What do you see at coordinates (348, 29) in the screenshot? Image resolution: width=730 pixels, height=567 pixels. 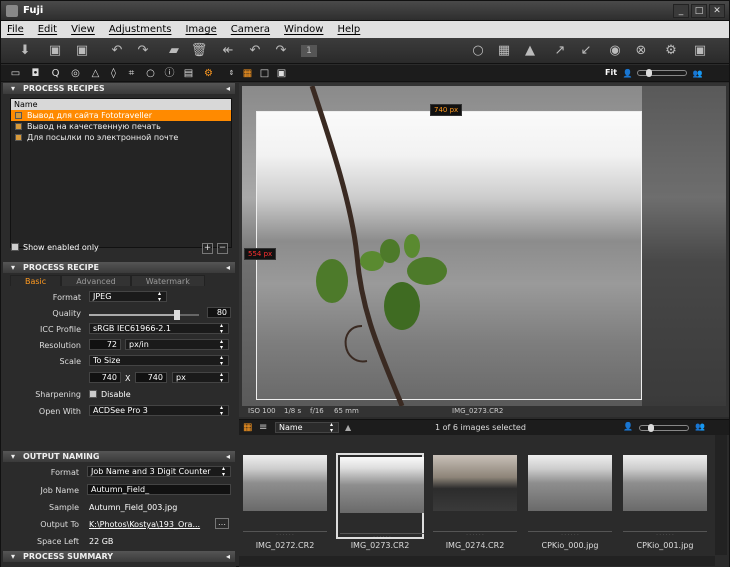 I see `menu-help: Help` at bounding box center [348, 29].